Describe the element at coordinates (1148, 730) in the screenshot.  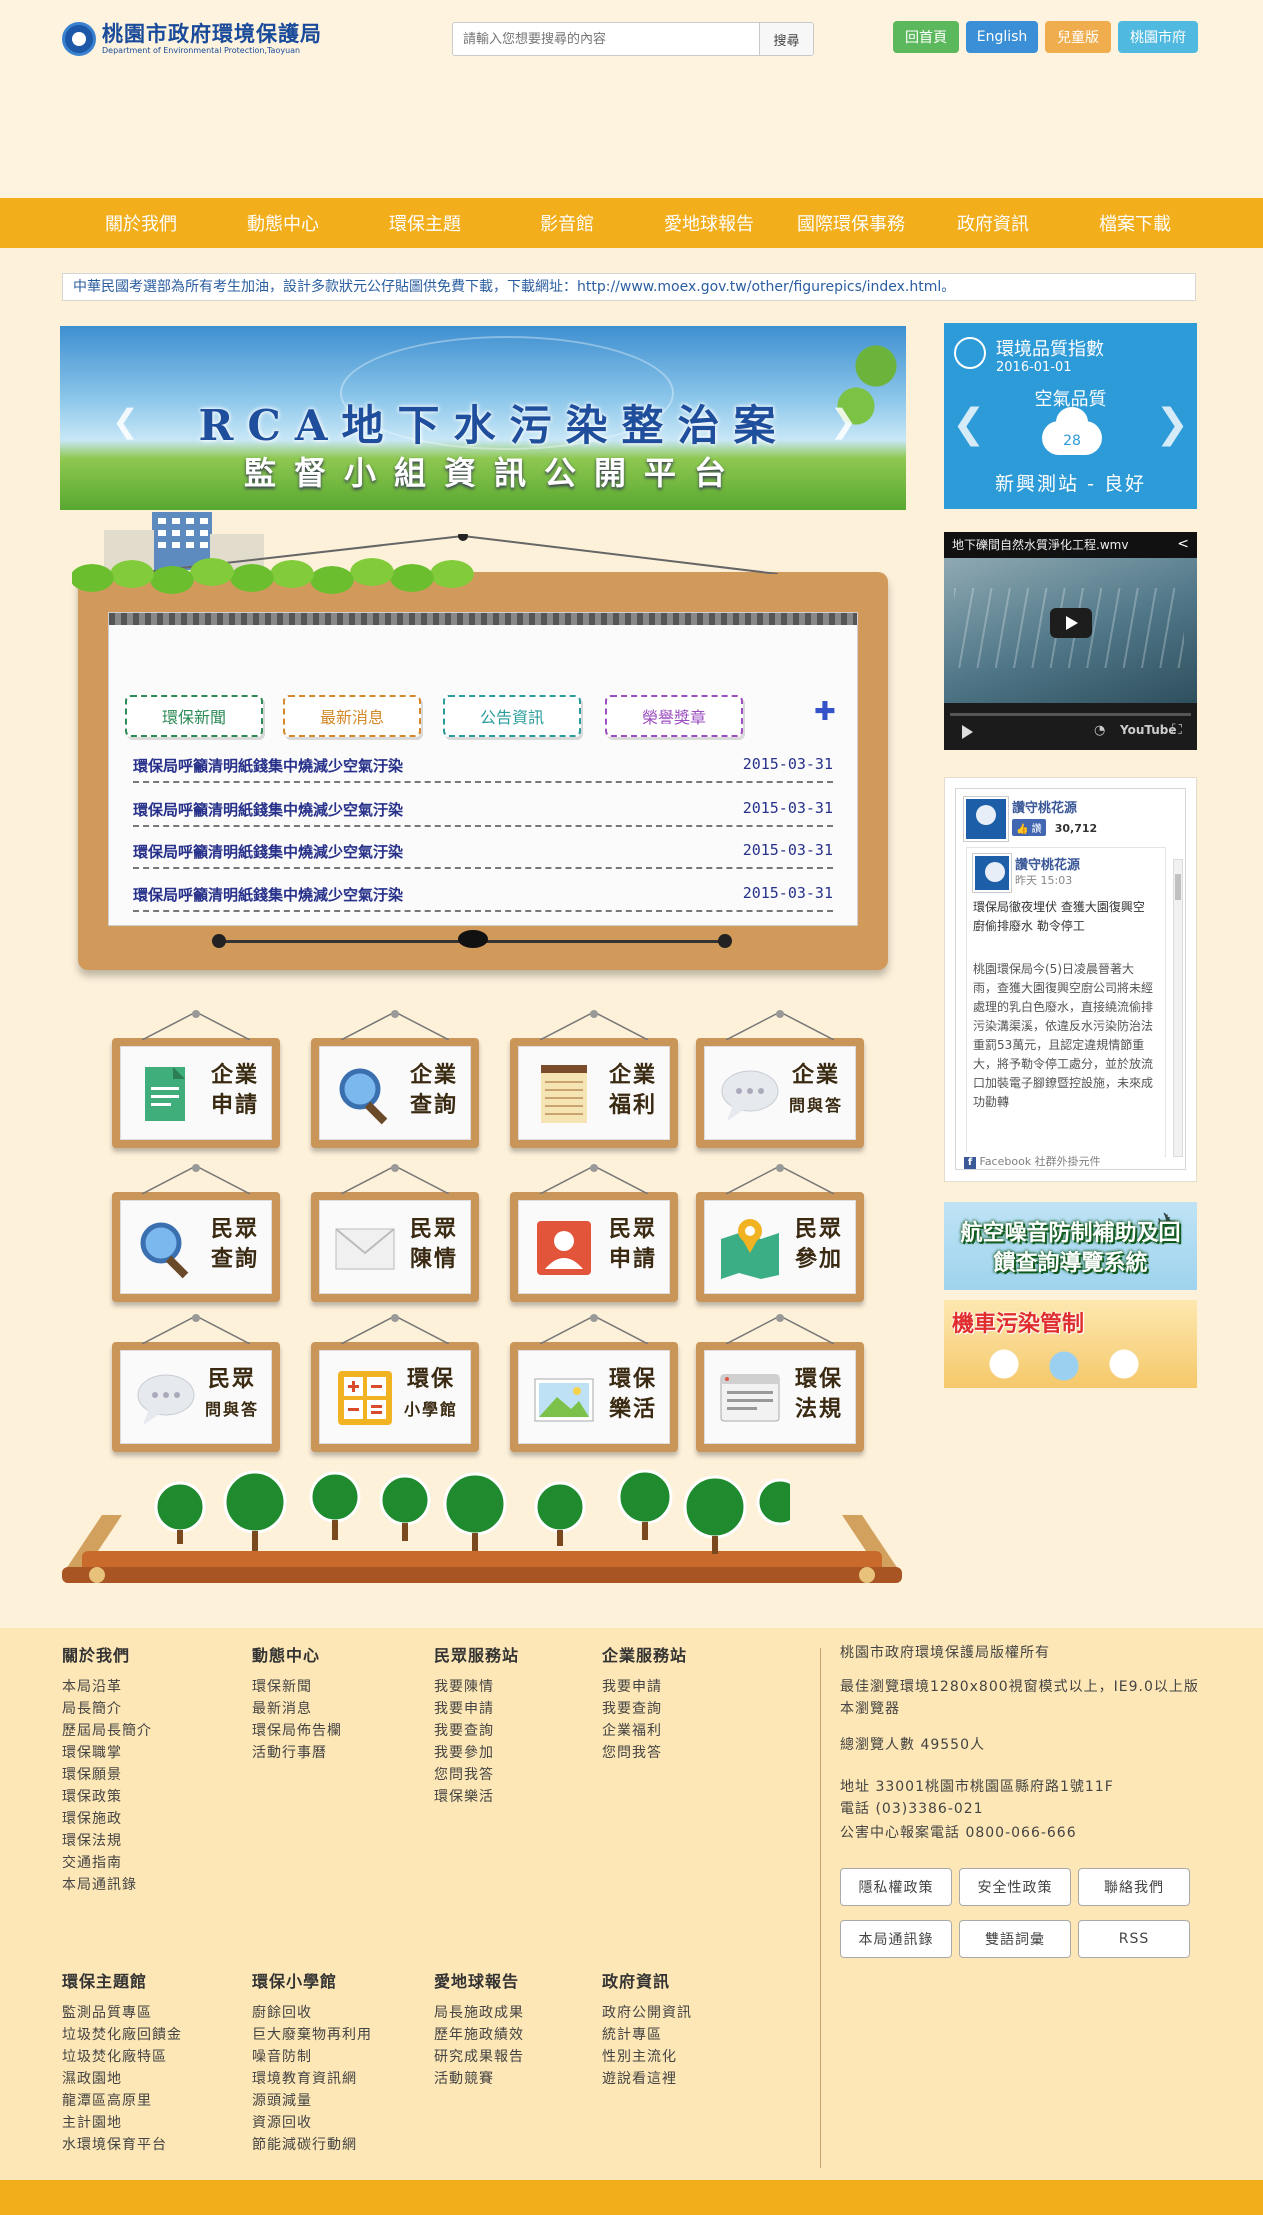
I see `youtube-logo-icon: YouTube` at that location.